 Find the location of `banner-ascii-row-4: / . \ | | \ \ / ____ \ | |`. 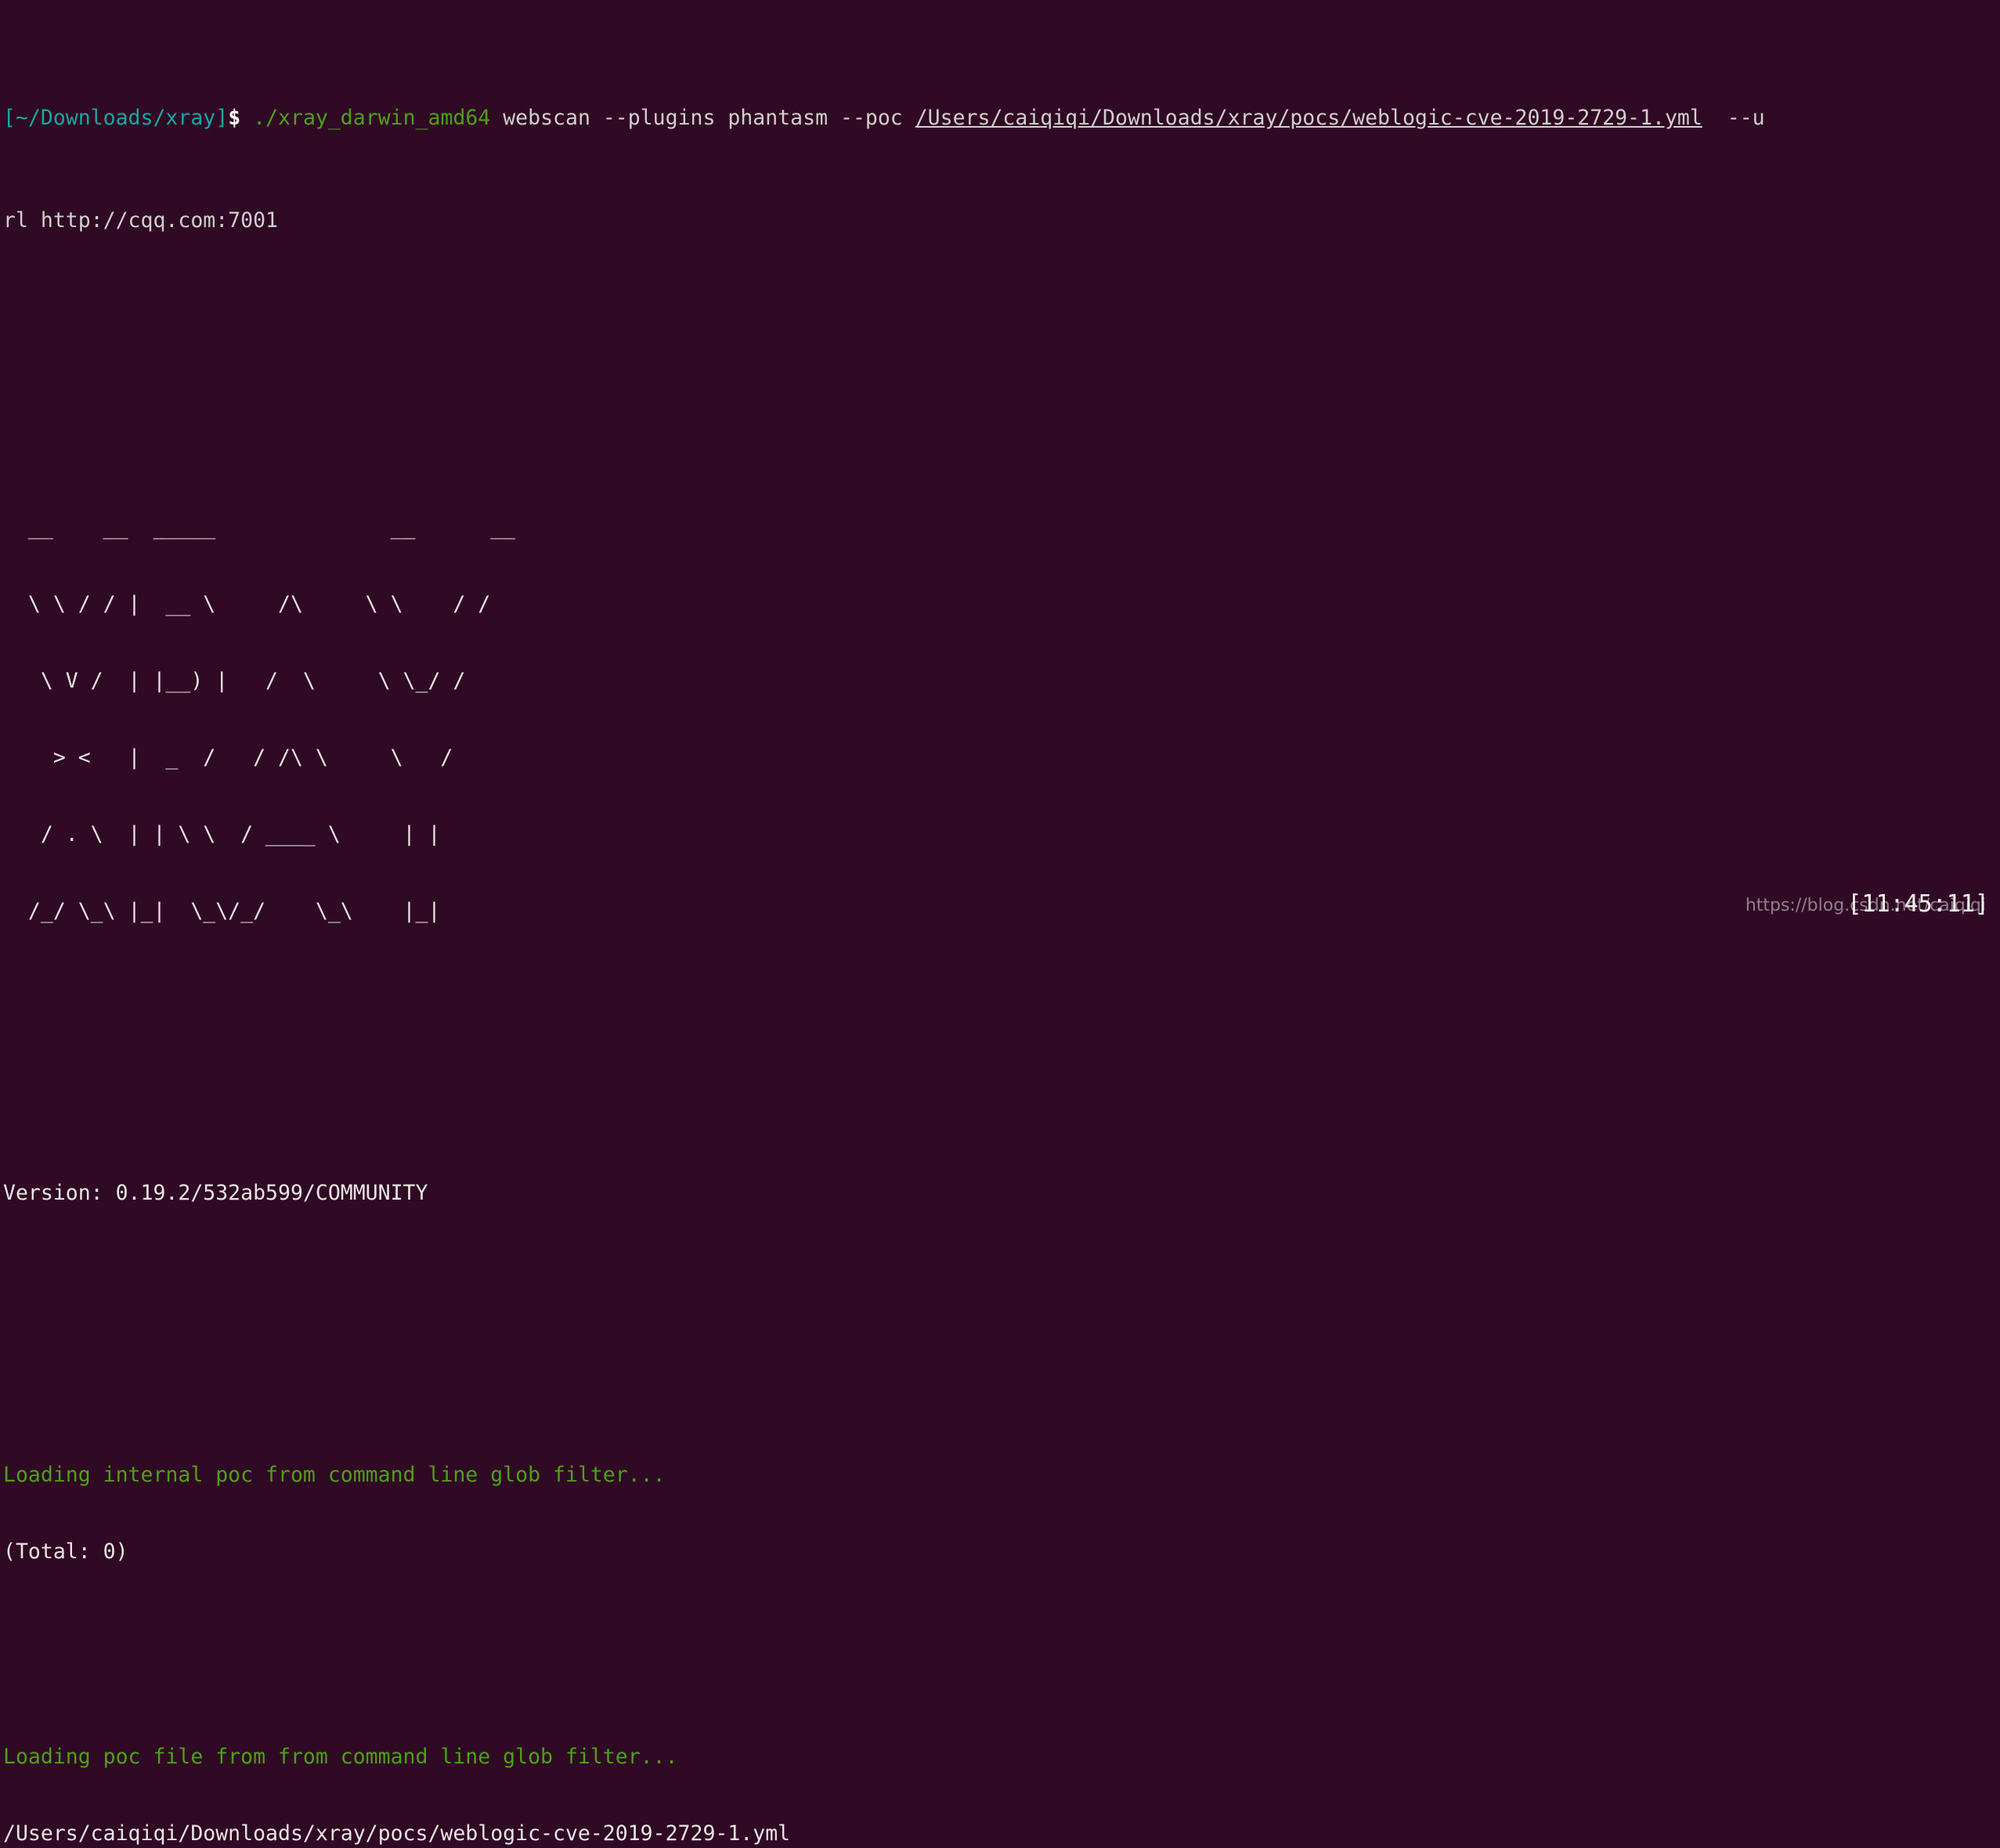

banner-ascii-row-4: / . \ | | \ \ / ____ \ | | is located at coordinates (222, 834).